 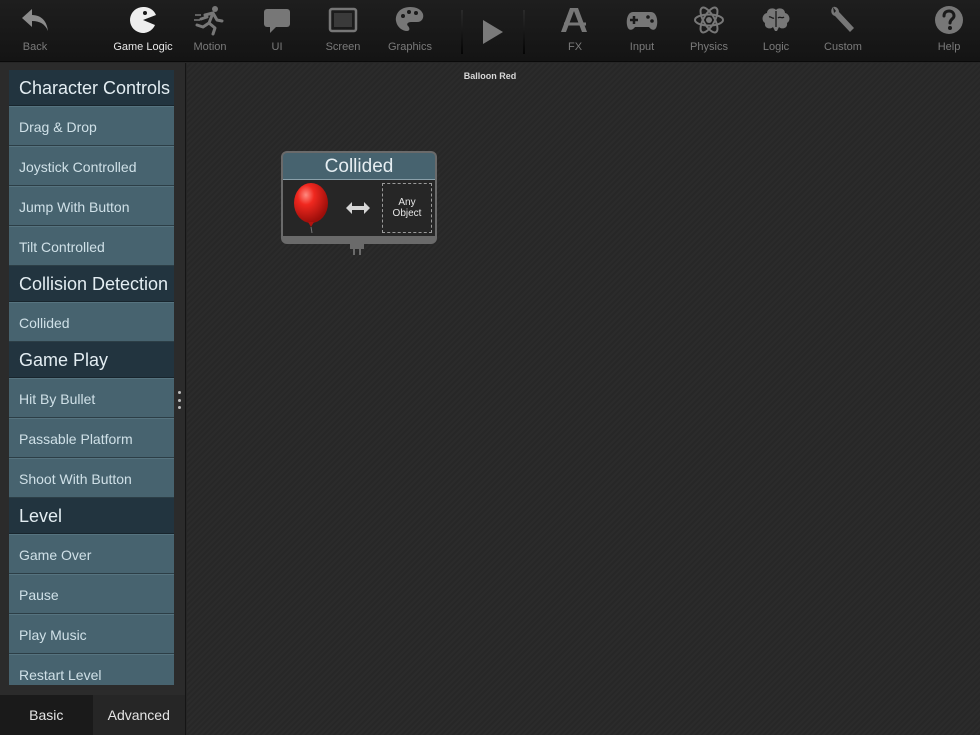 I want to click on input-button: Input, so click(x=642, y=31).